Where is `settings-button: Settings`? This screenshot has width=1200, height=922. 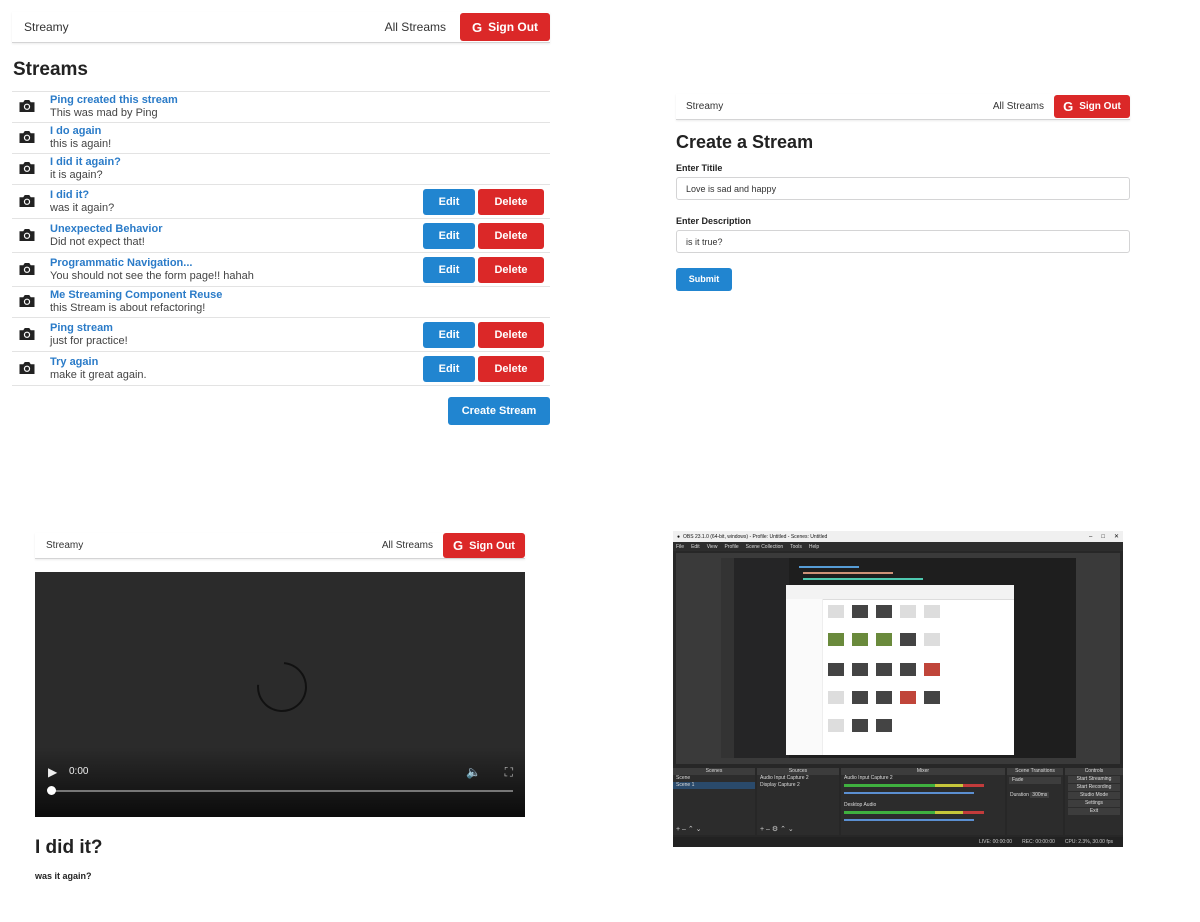 settings-button: Settings is located at coordinates (1094, 803).